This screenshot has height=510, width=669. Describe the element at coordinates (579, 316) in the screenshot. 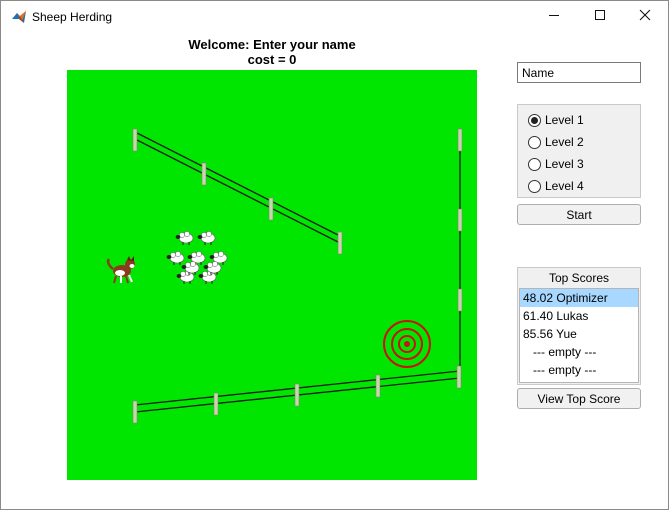

I see `score-list-item: 61.40 Lukas` at that location.